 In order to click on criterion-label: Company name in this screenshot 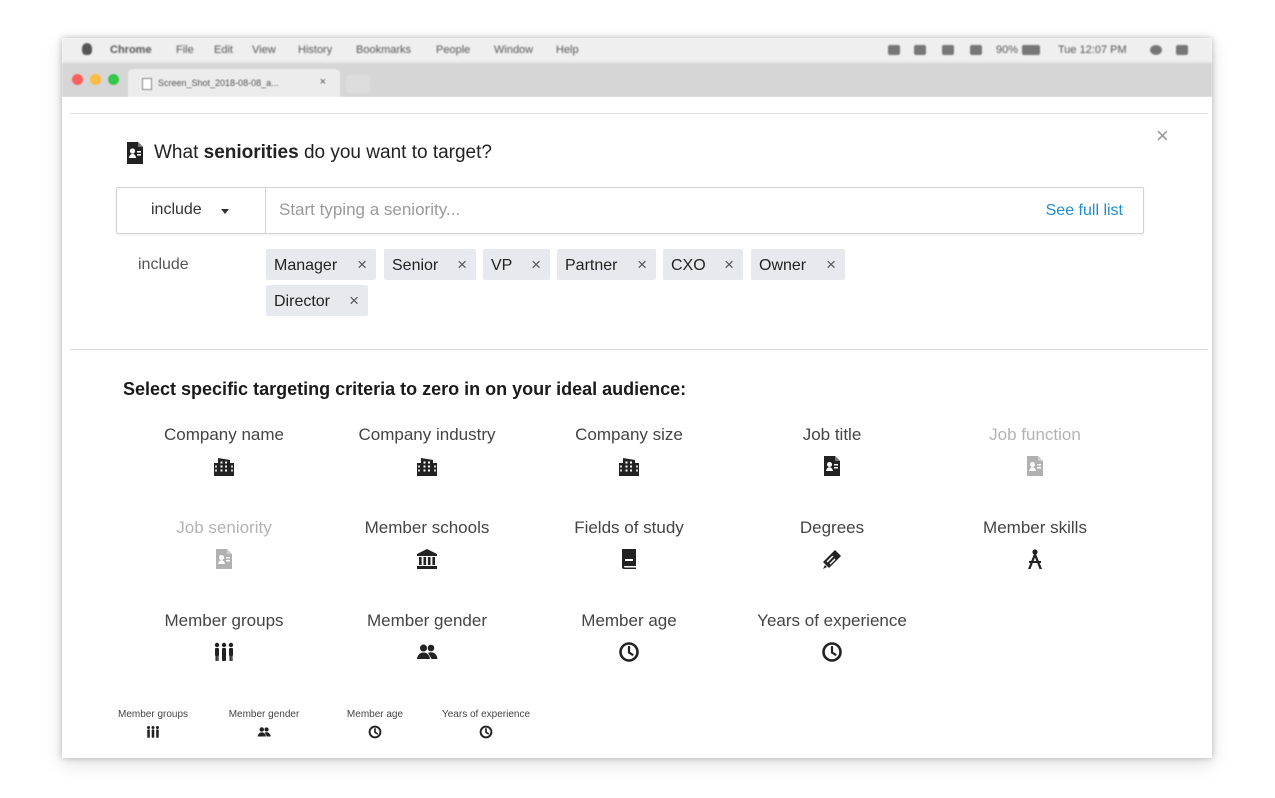, I will do `click(223, 434)`.